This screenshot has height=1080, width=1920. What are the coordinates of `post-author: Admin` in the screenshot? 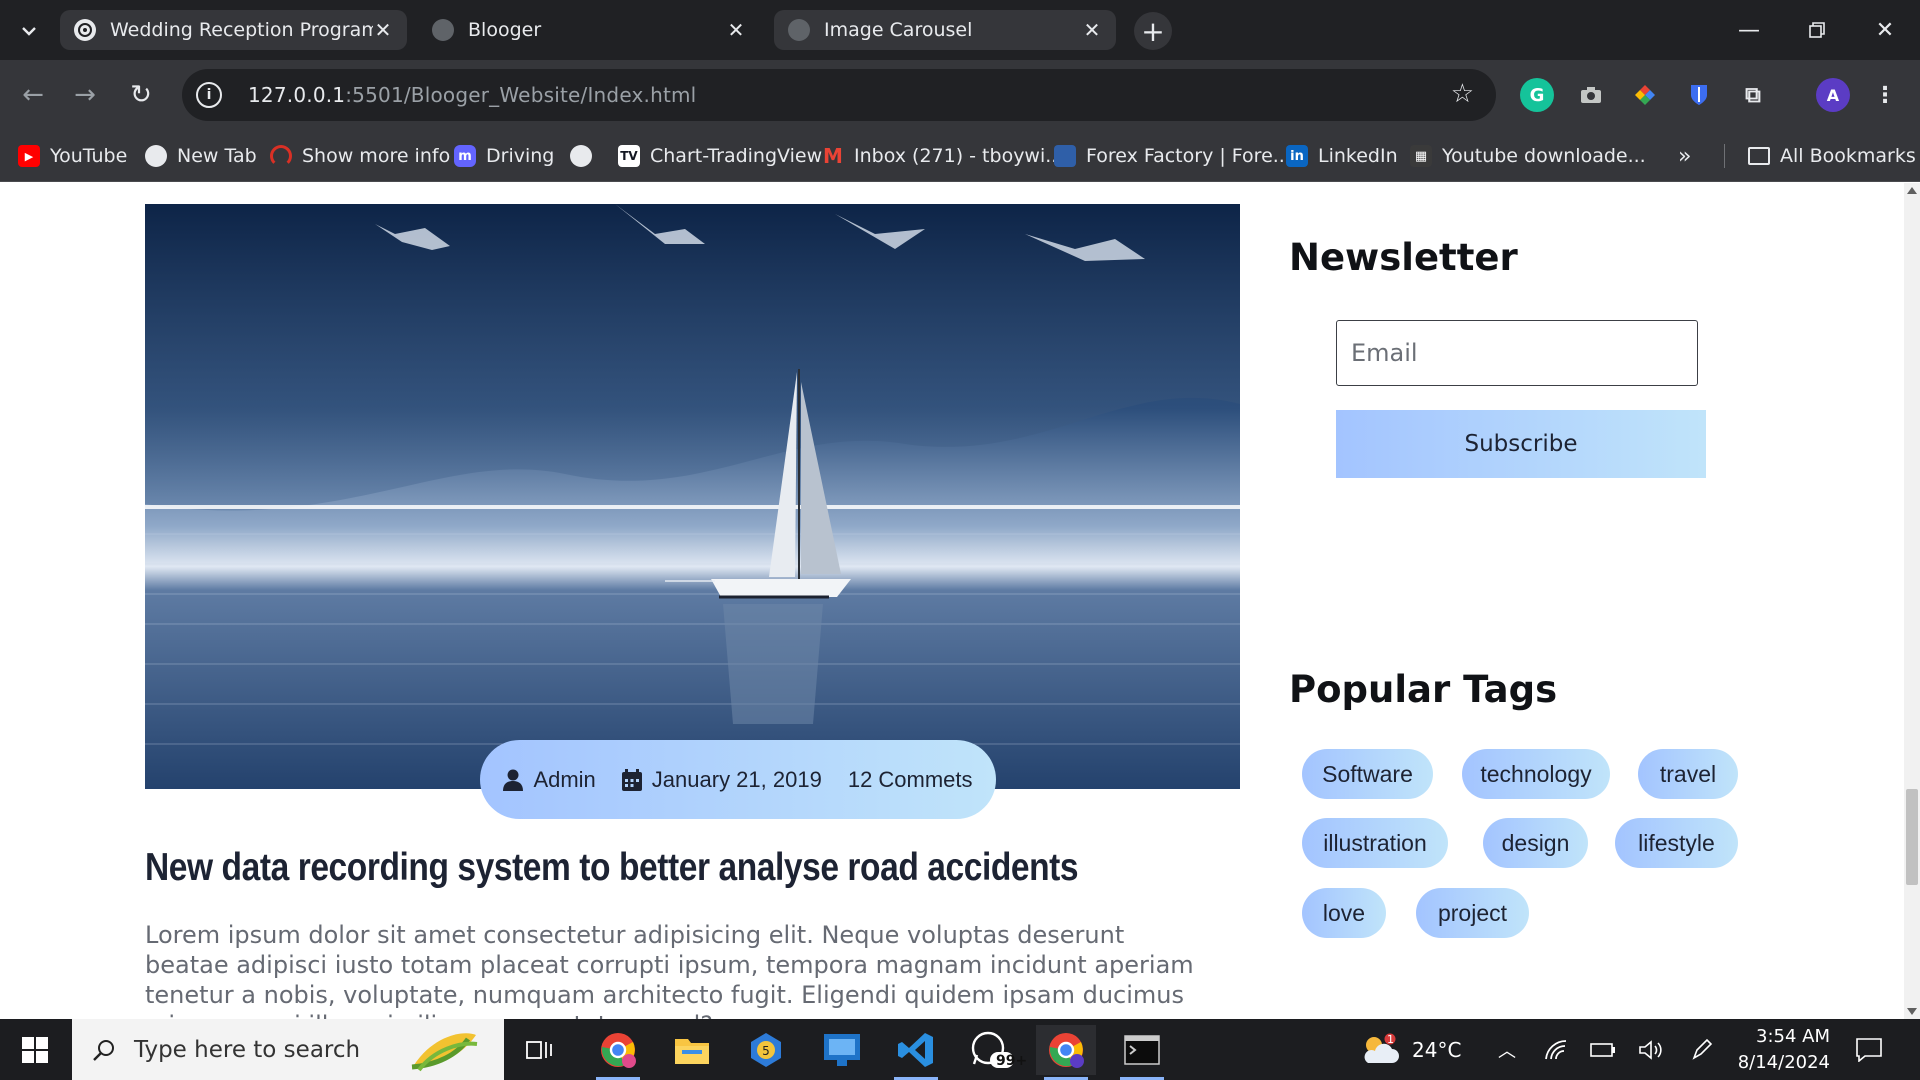 It's located at (549, 779).